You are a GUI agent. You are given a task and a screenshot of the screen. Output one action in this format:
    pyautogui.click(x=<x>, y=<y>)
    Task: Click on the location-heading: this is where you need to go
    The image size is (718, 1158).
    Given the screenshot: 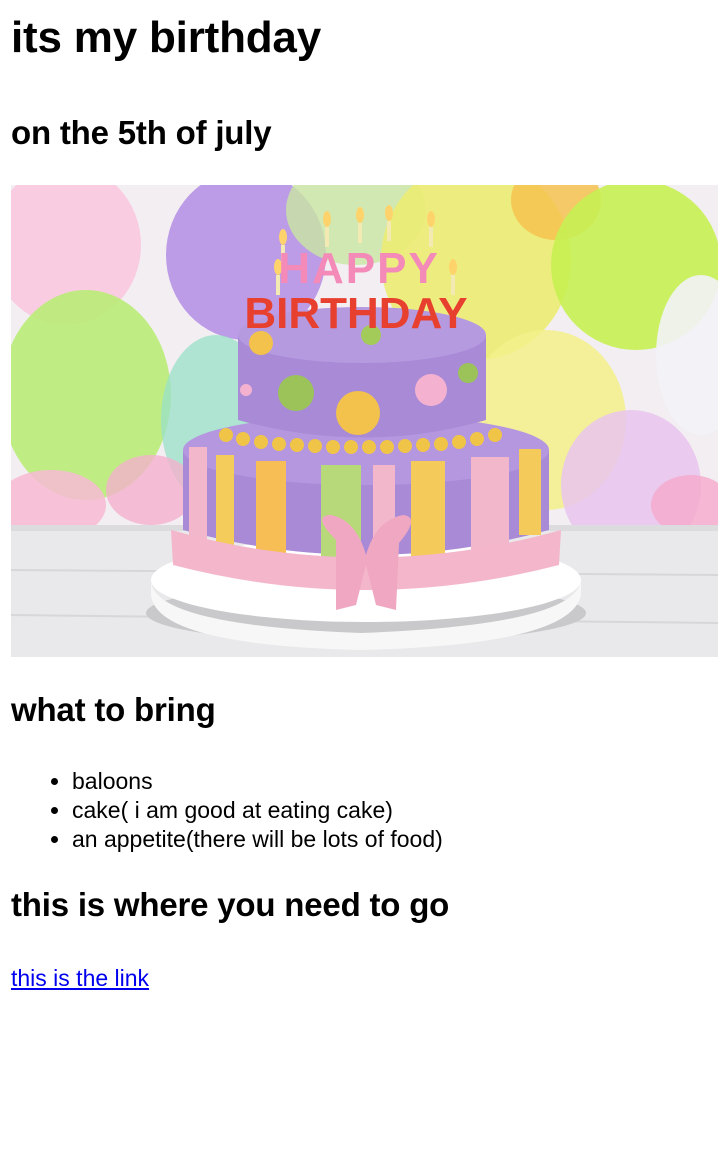 What is the action you would take?
    pyautogui.click(x=230, y=904)
    